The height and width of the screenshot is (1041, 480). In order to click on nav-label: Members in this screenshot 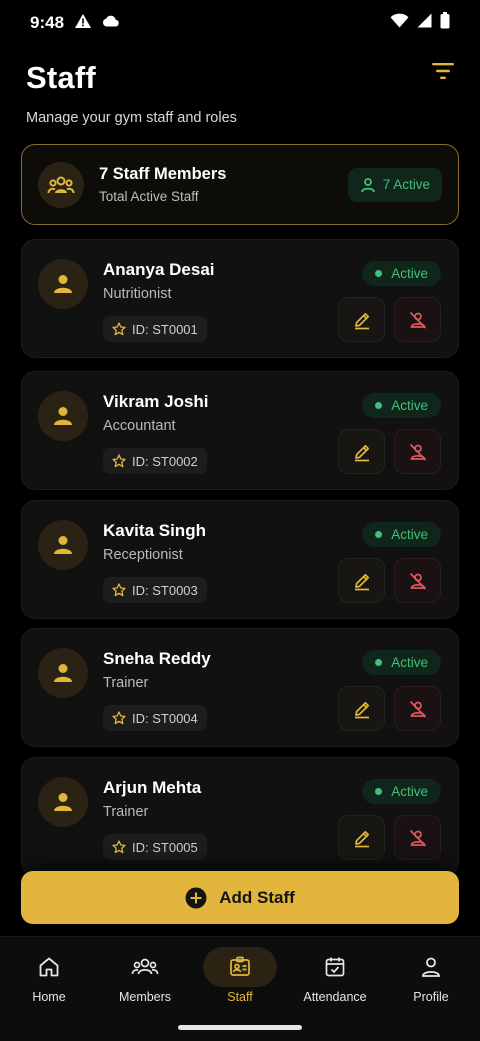, I will do `click(145, 997)`.